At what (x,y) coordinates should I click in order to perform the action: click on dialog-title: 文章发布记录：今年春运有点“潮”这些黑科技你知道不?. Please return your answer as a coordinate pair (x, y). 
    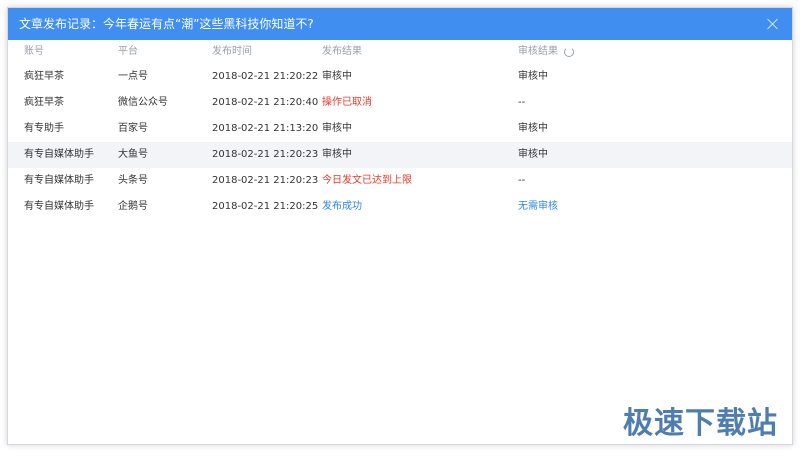
    Looking at the image, I should click on (166, 24).